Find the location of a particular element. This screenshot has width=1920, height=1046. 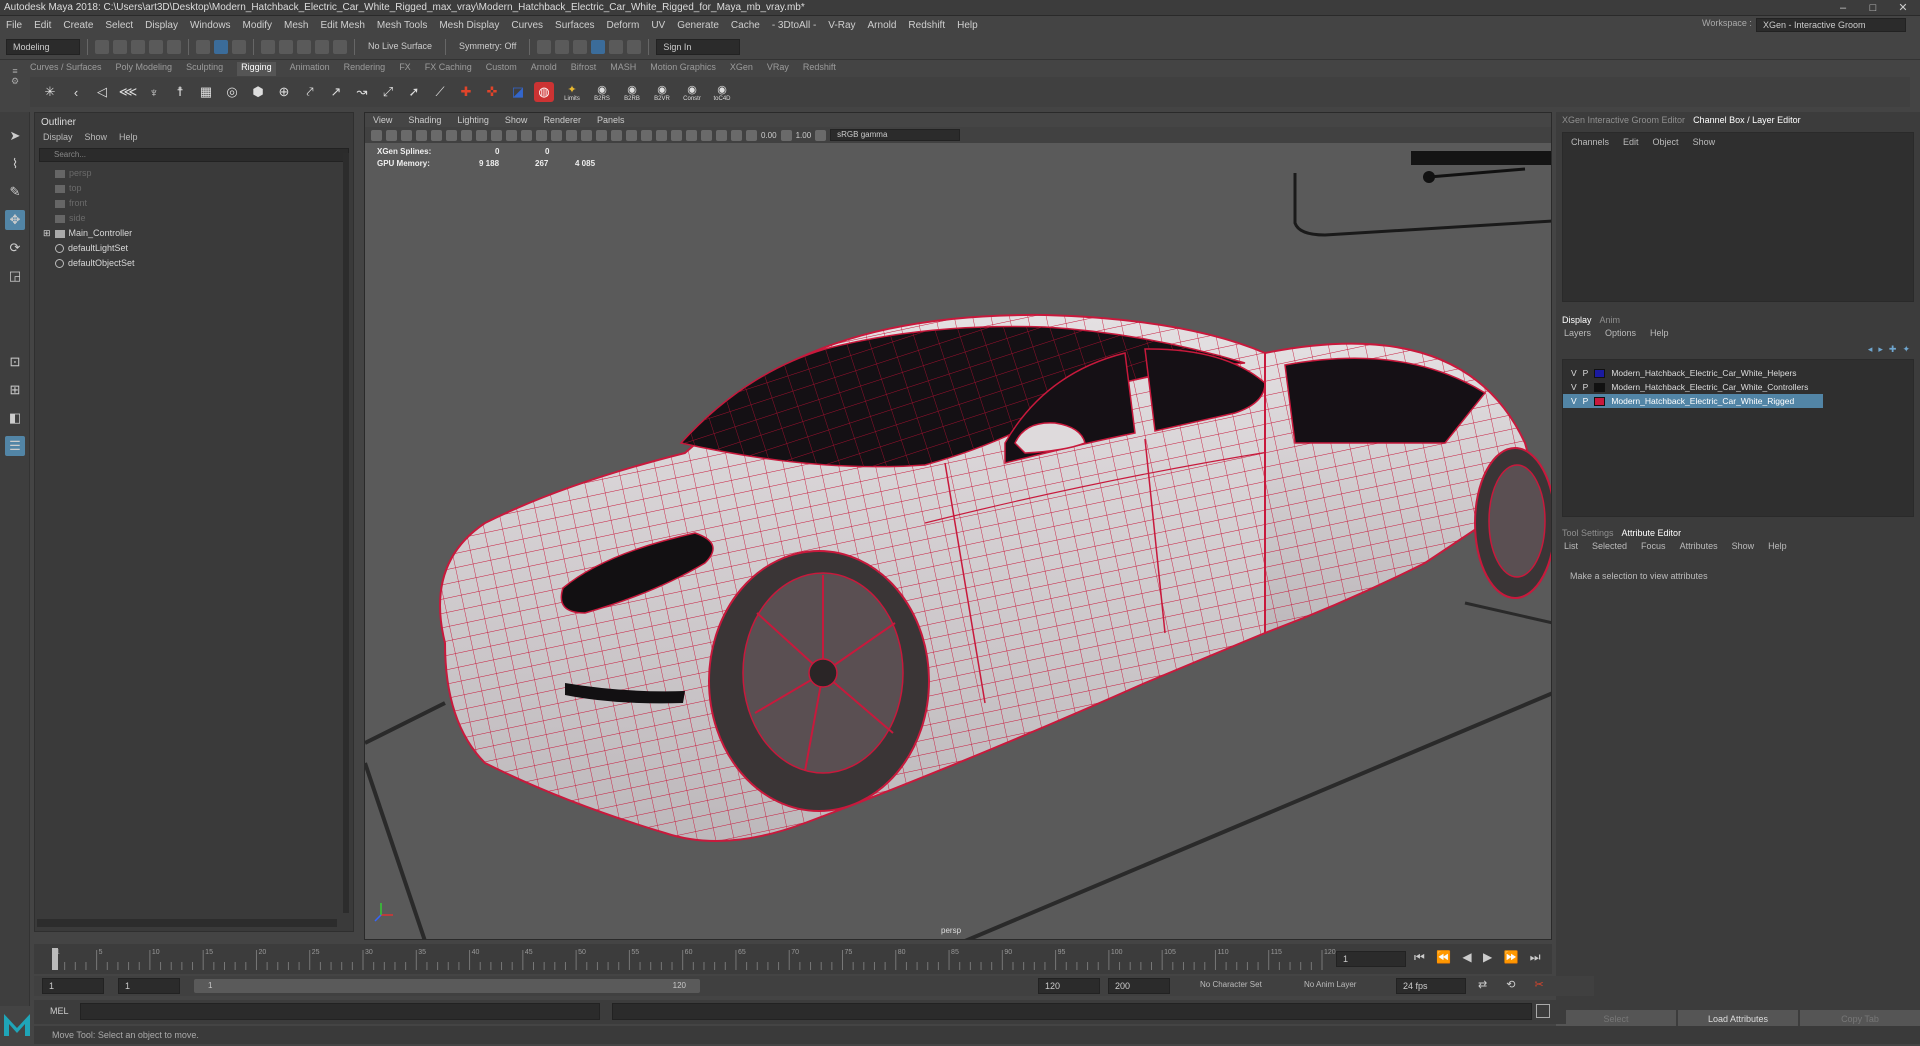

sign-in-button: Sign In is located at coordinates (698, 46).